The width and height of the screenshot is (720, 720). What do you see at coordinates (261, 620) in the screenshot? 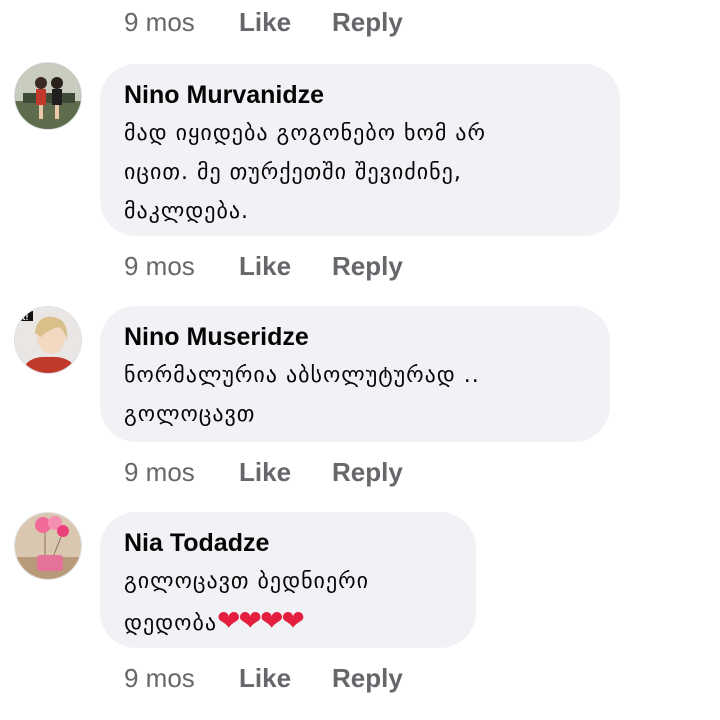
I see `heart-emoji-icon: ❤❤❤❤` at bounding box center [261, 620].